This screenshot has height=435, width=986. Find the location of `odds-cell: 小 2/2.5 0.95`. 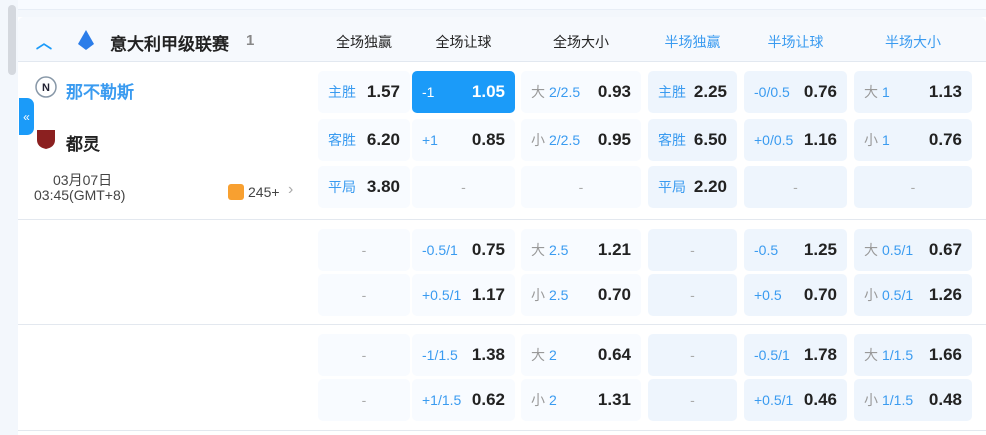

odds-cell: 小 2/2.5 0.95 is located at coordinates (581, 140).